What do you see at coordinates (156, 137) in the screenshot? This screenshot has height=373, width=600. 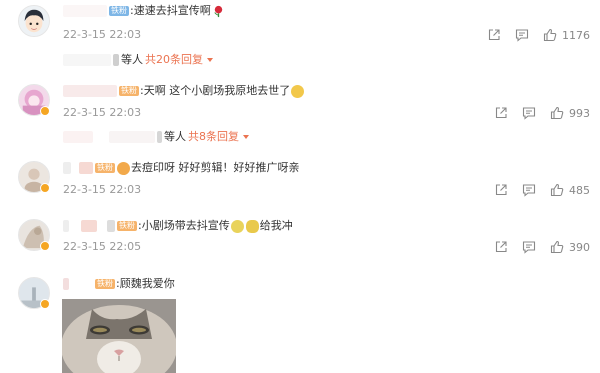 I see `reply-summary: 等人 共8条回复` at bounding box center [156, 137].